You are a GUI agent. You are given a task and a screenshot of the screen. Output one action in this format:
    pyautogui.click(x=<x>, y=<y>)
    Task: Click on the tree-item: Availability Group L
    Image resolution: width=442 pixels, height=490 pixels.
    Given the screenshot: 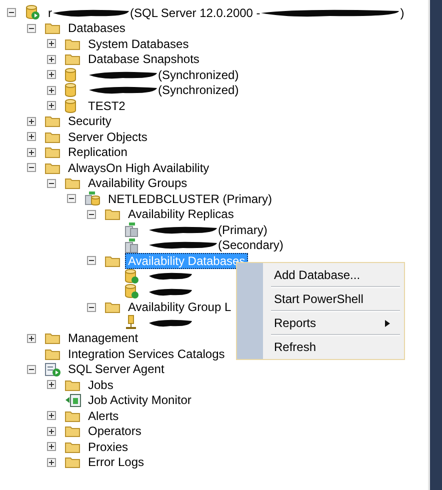 What is the action you would take?
    pyautogui.click(x=179, y=307)
    